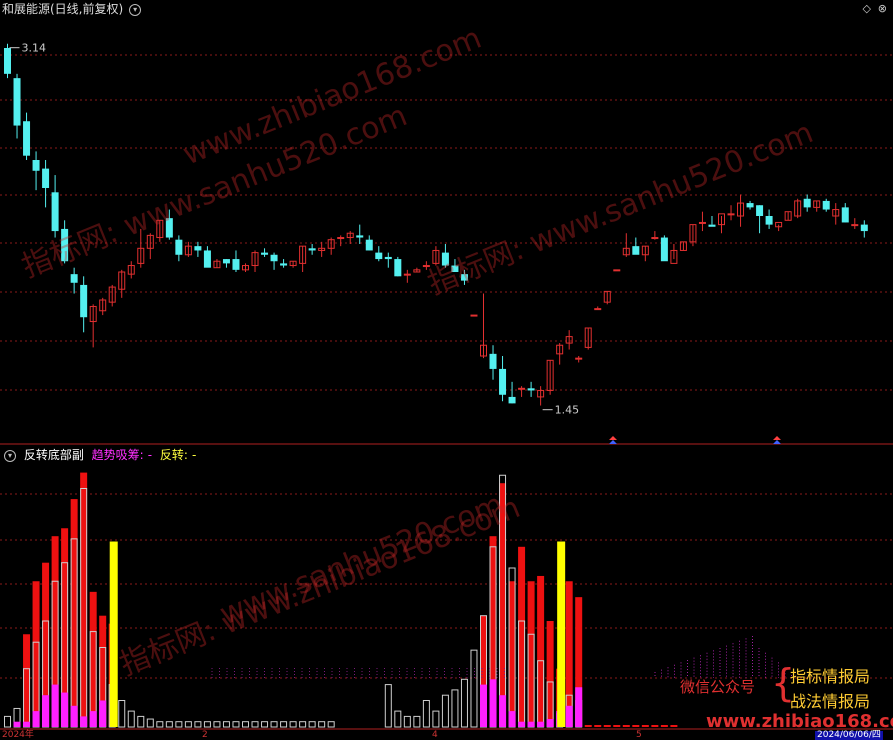 The height and width of the screenshot is (740, 893). Describe the element at coordinates (799, 721) in the screenshot. I see `brand-site: www.zhibiao168.com` at that location.